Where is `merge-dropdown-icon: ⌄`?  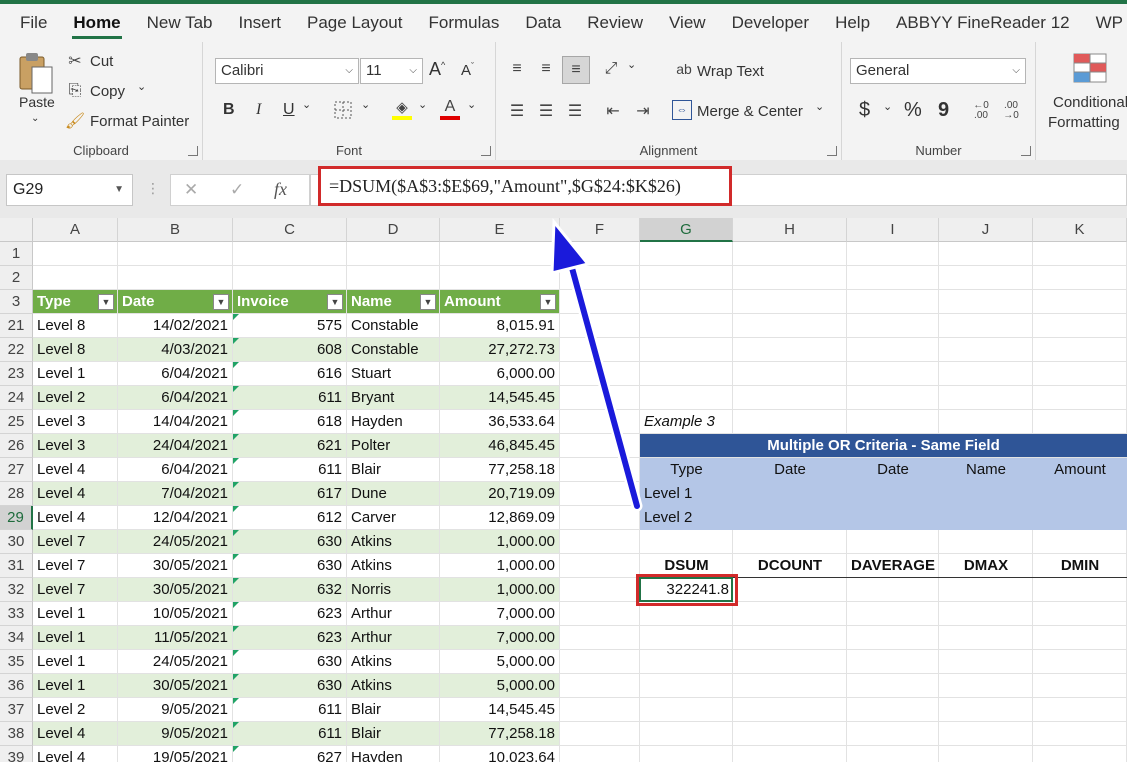 merge-dropdown-icon: ⌄ is located at coordinates (819, 106).